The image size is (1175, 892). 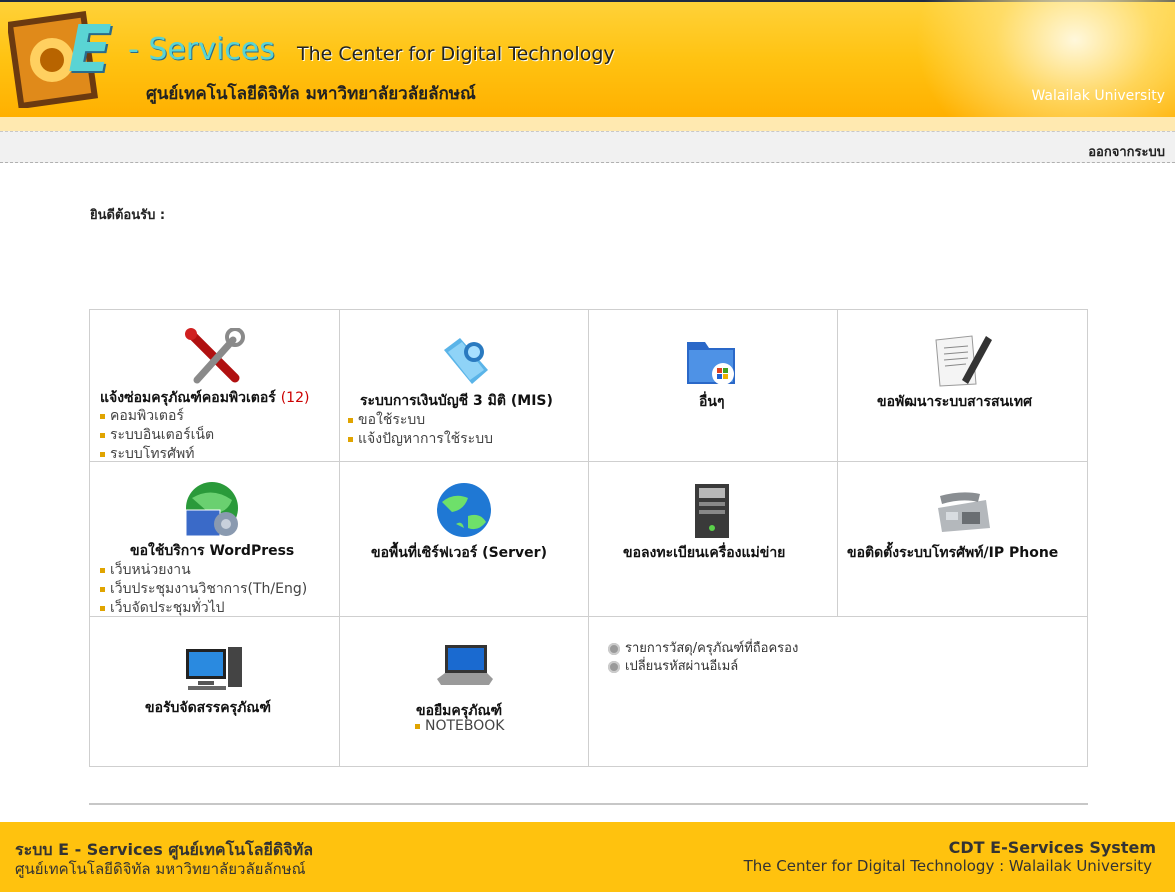 I want to click on welcome-text: ยินดีต้อนรับ :, so click(x=128, y=215).